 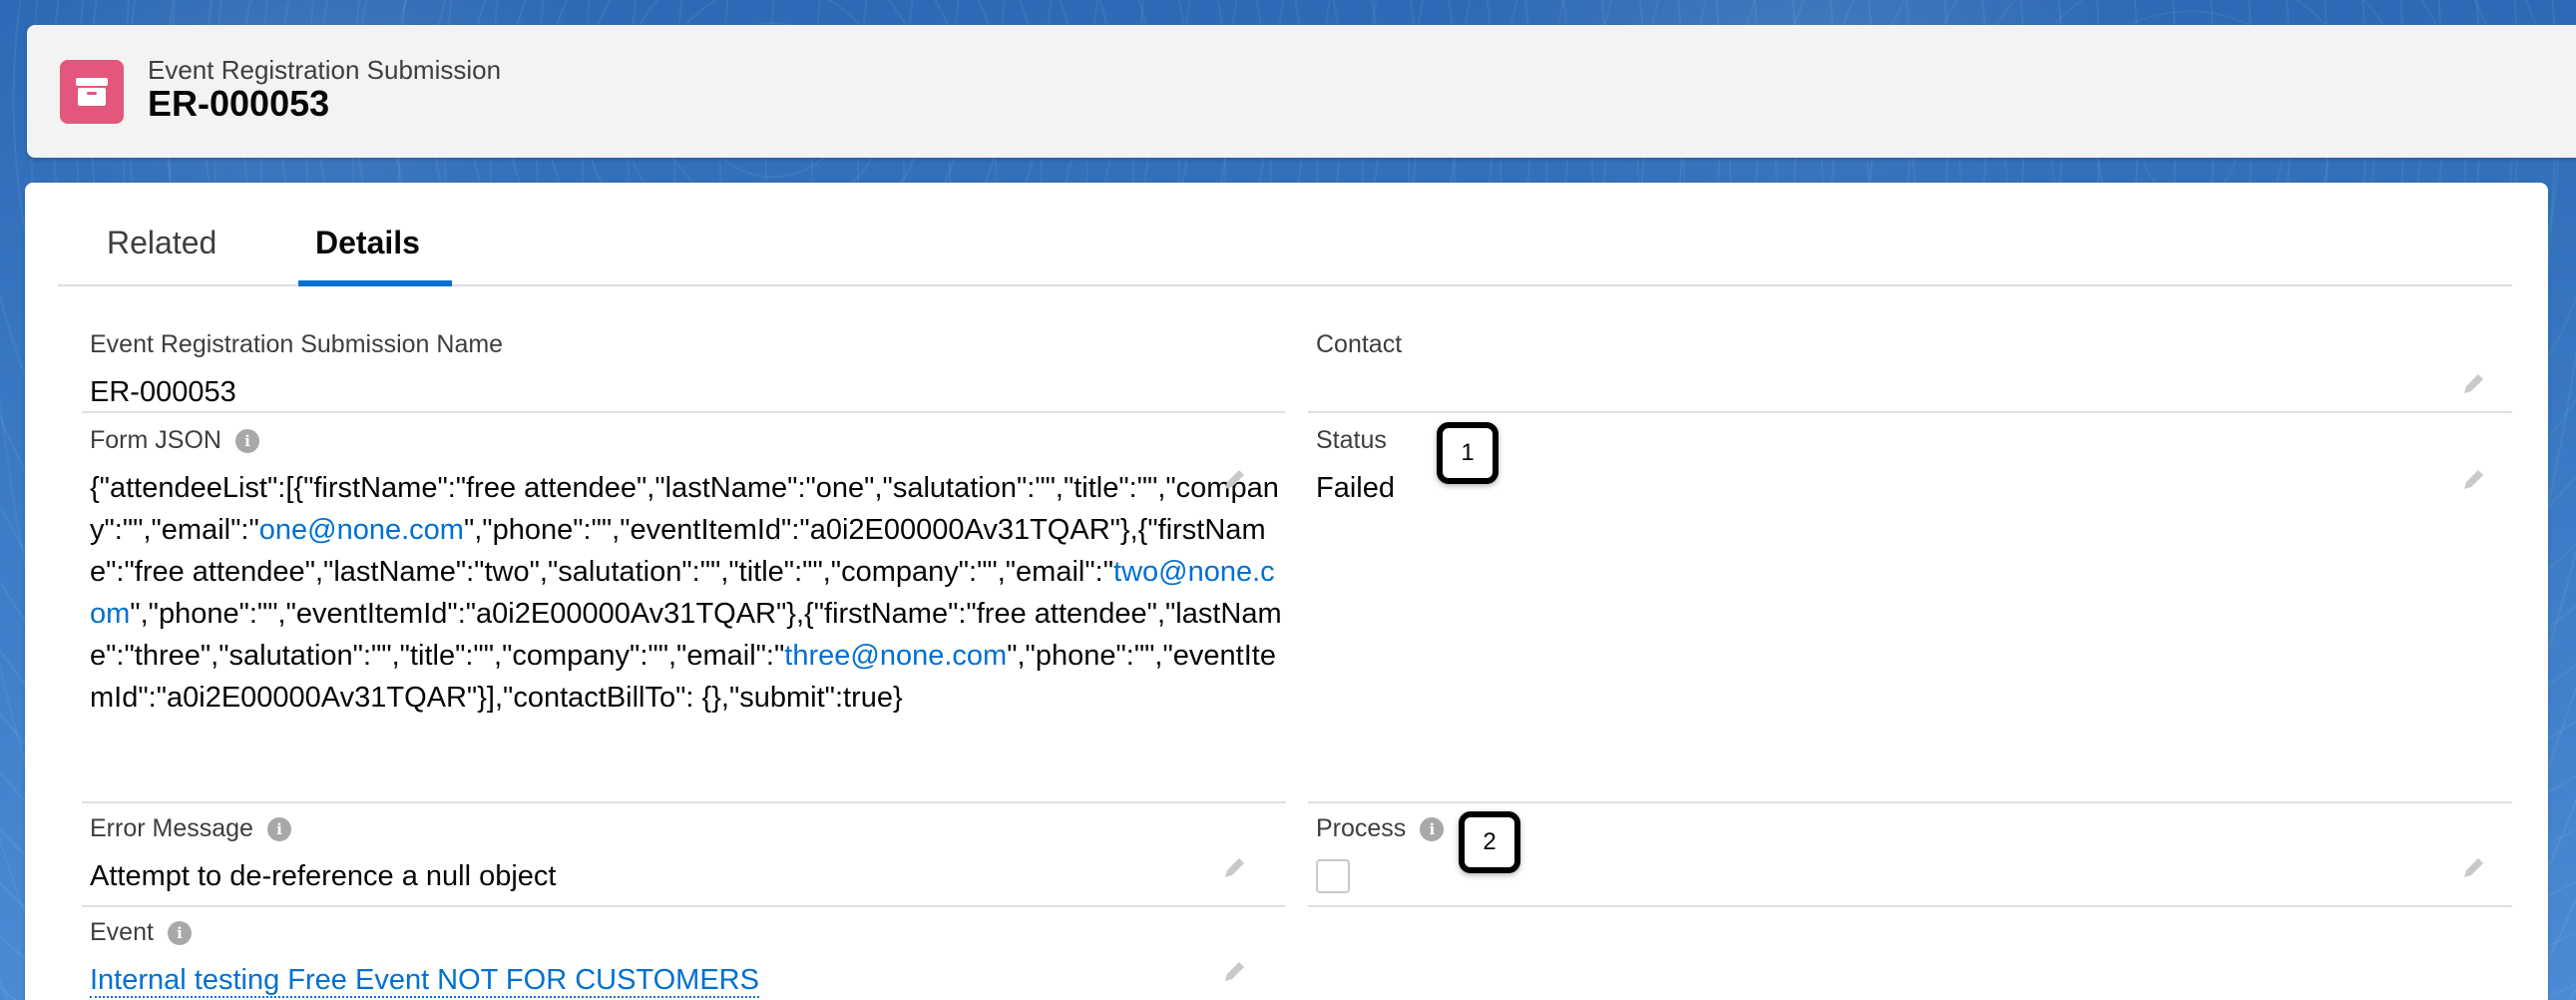 I want to click on edit-event-pencil-icon, so click(x=1235, y=971).